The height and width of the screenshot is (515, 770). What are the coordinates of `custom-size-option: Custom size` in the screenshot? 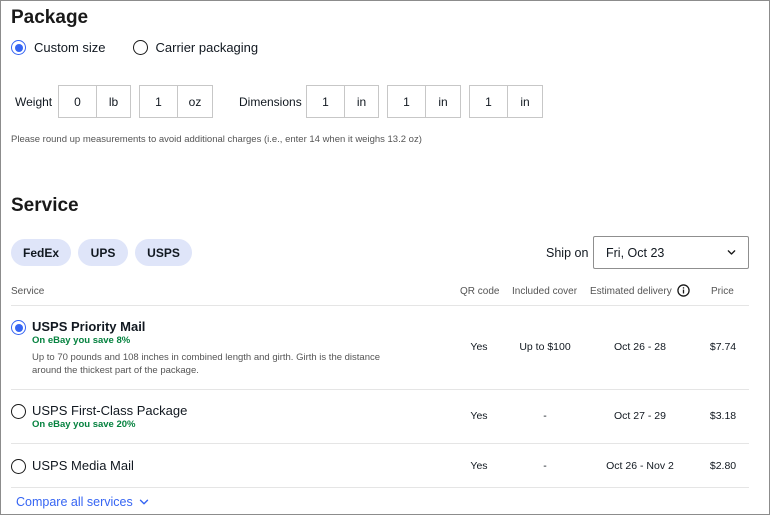 It's located at (70, 47).